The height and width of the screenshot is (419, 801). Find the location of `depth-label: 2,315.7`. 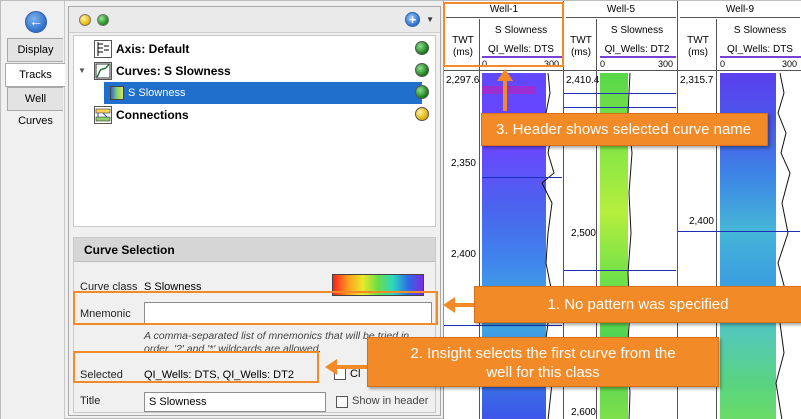

depth-label: 2,315.7 is located at coordinates (697, 80).